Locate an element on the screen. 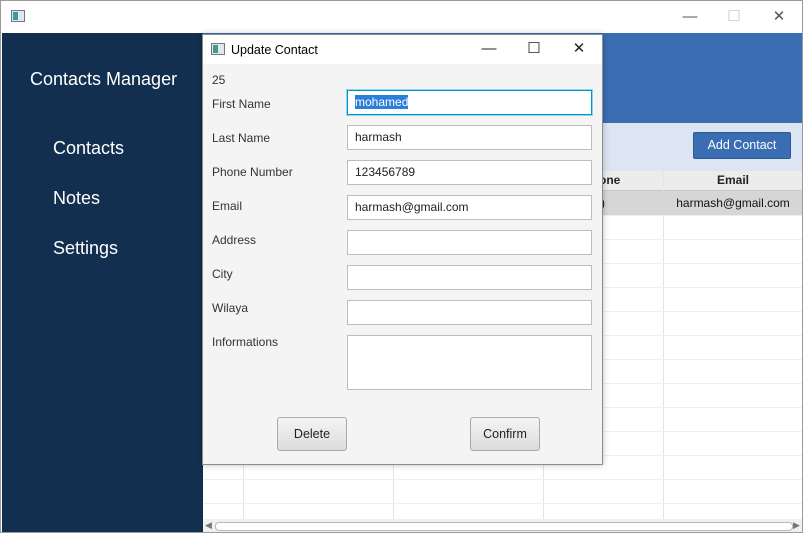 The height and width of the screenshot is (533, 803). city-field is located at coordinates (469, 277).